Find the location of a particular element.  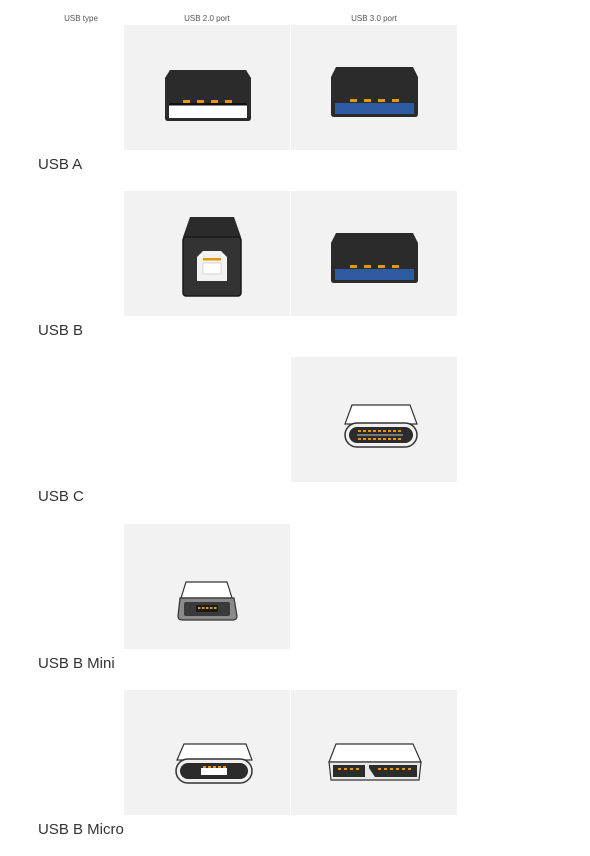

column-header-usb-2-0: USB 2.0 port is located at coordinates (207, 18).